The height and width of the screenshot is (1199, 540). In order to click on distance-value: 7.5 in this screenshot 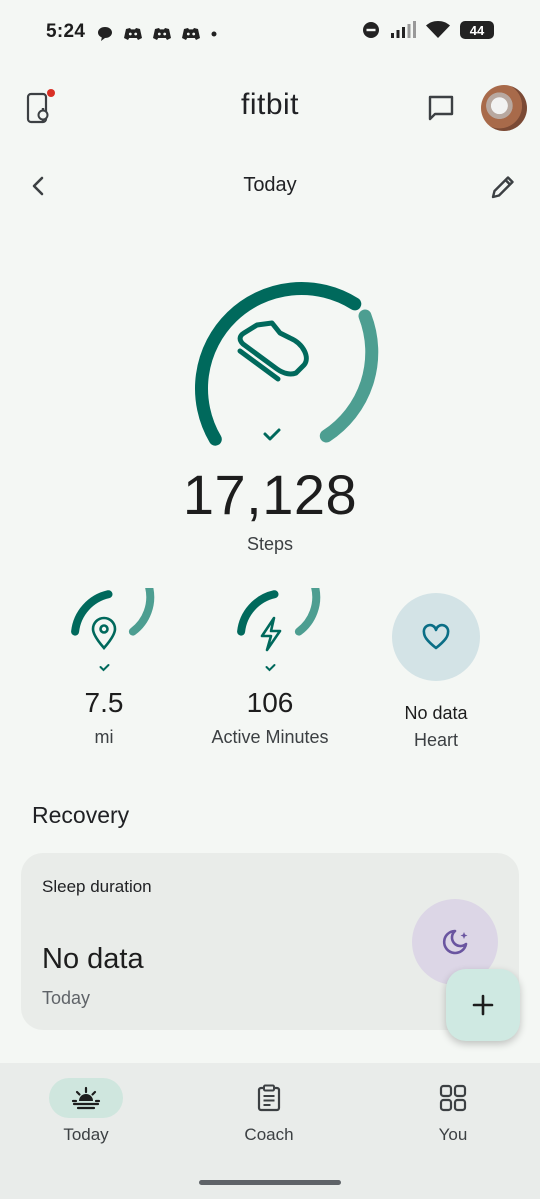, I will do `click(104, 702)`.